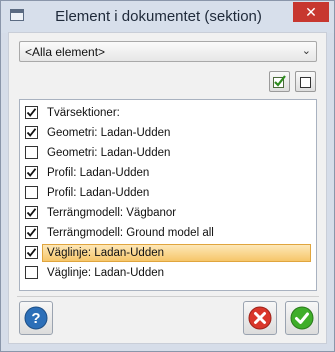 The width and height of the screenshot is (335, 352). I want to click on uncheck-all-icon, so click(305, 82).